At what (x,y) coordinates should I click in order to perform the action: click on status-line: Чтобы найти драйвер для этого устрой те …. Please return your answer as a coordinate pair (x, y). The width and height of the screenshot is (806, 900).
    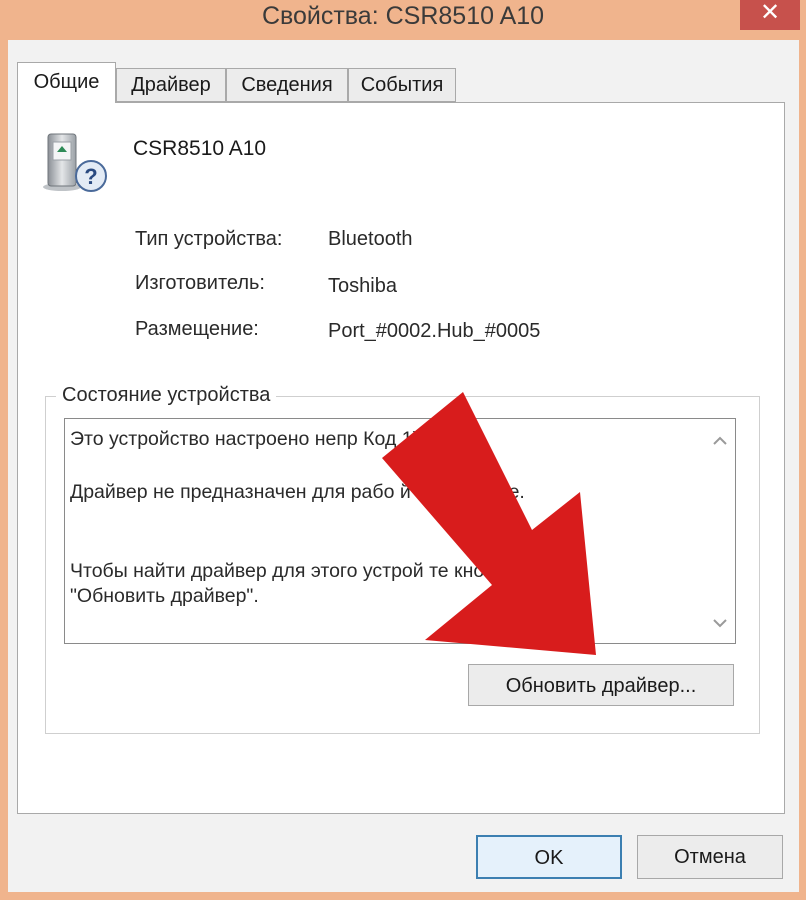
    Looking at the image, I should click on (292, 571).